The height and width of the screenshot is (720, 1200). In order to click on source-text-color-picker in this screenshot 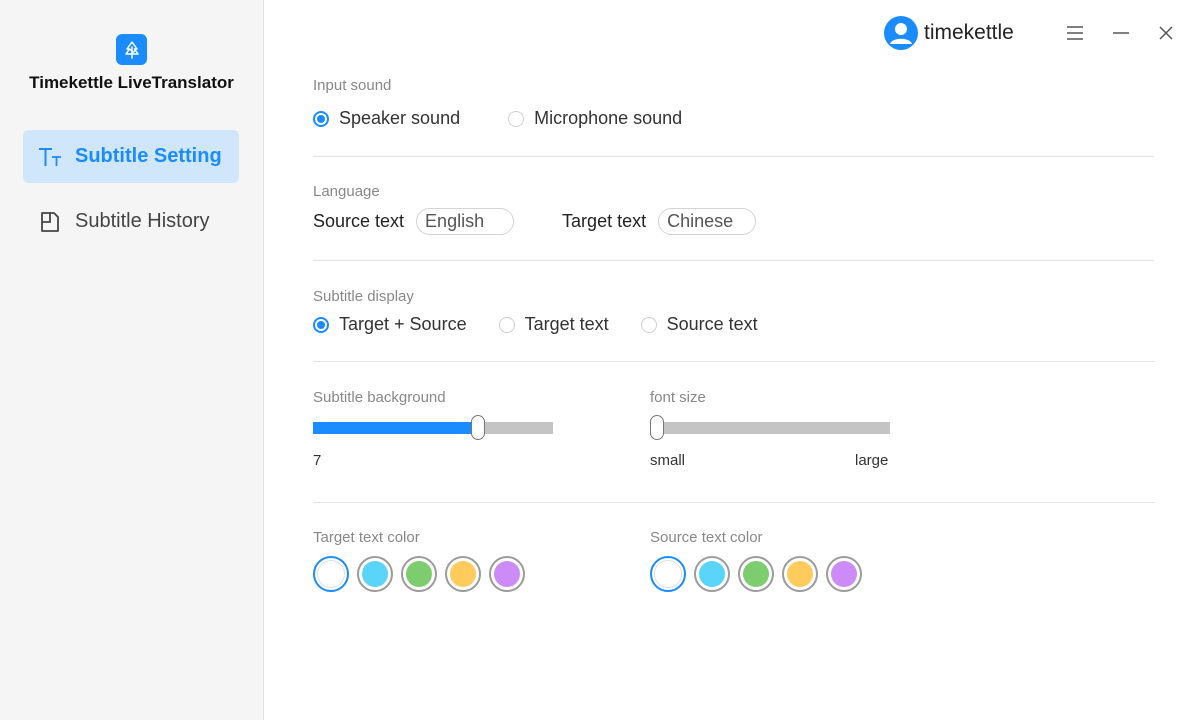, I will do `click(760, 574)`.